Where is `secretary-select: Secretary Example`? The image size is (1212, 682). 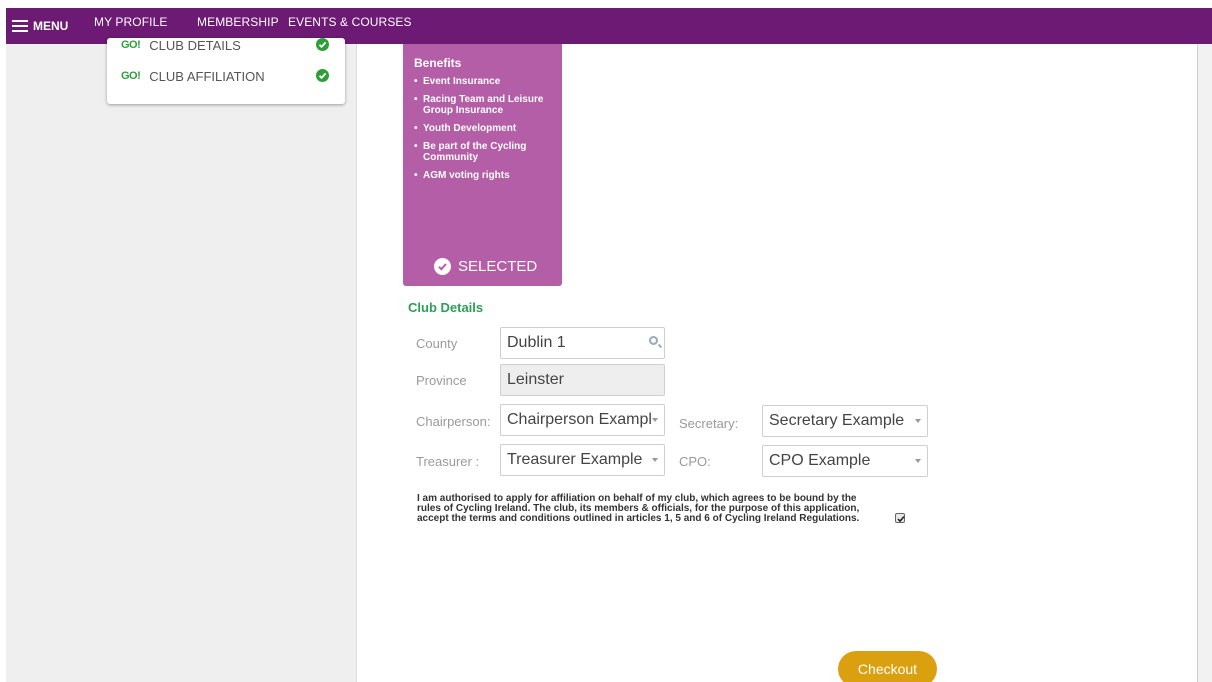
secretary-select: Secretary Example is located at coordinates (845, 421).